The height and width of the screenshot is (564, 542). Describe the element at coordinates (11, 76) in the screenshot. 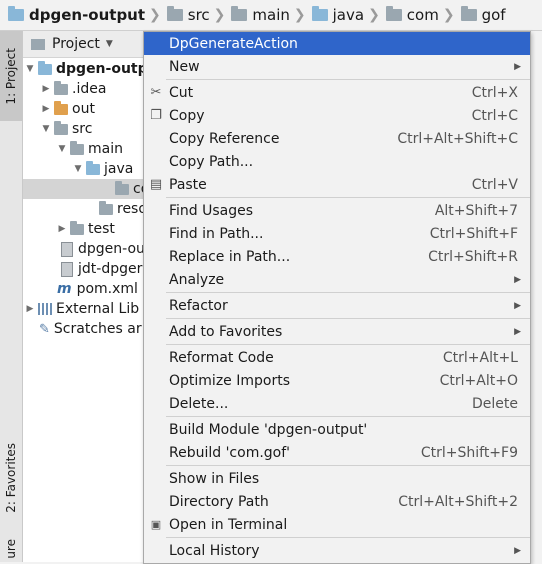

I see `tab-project: 1: Project` at that location.